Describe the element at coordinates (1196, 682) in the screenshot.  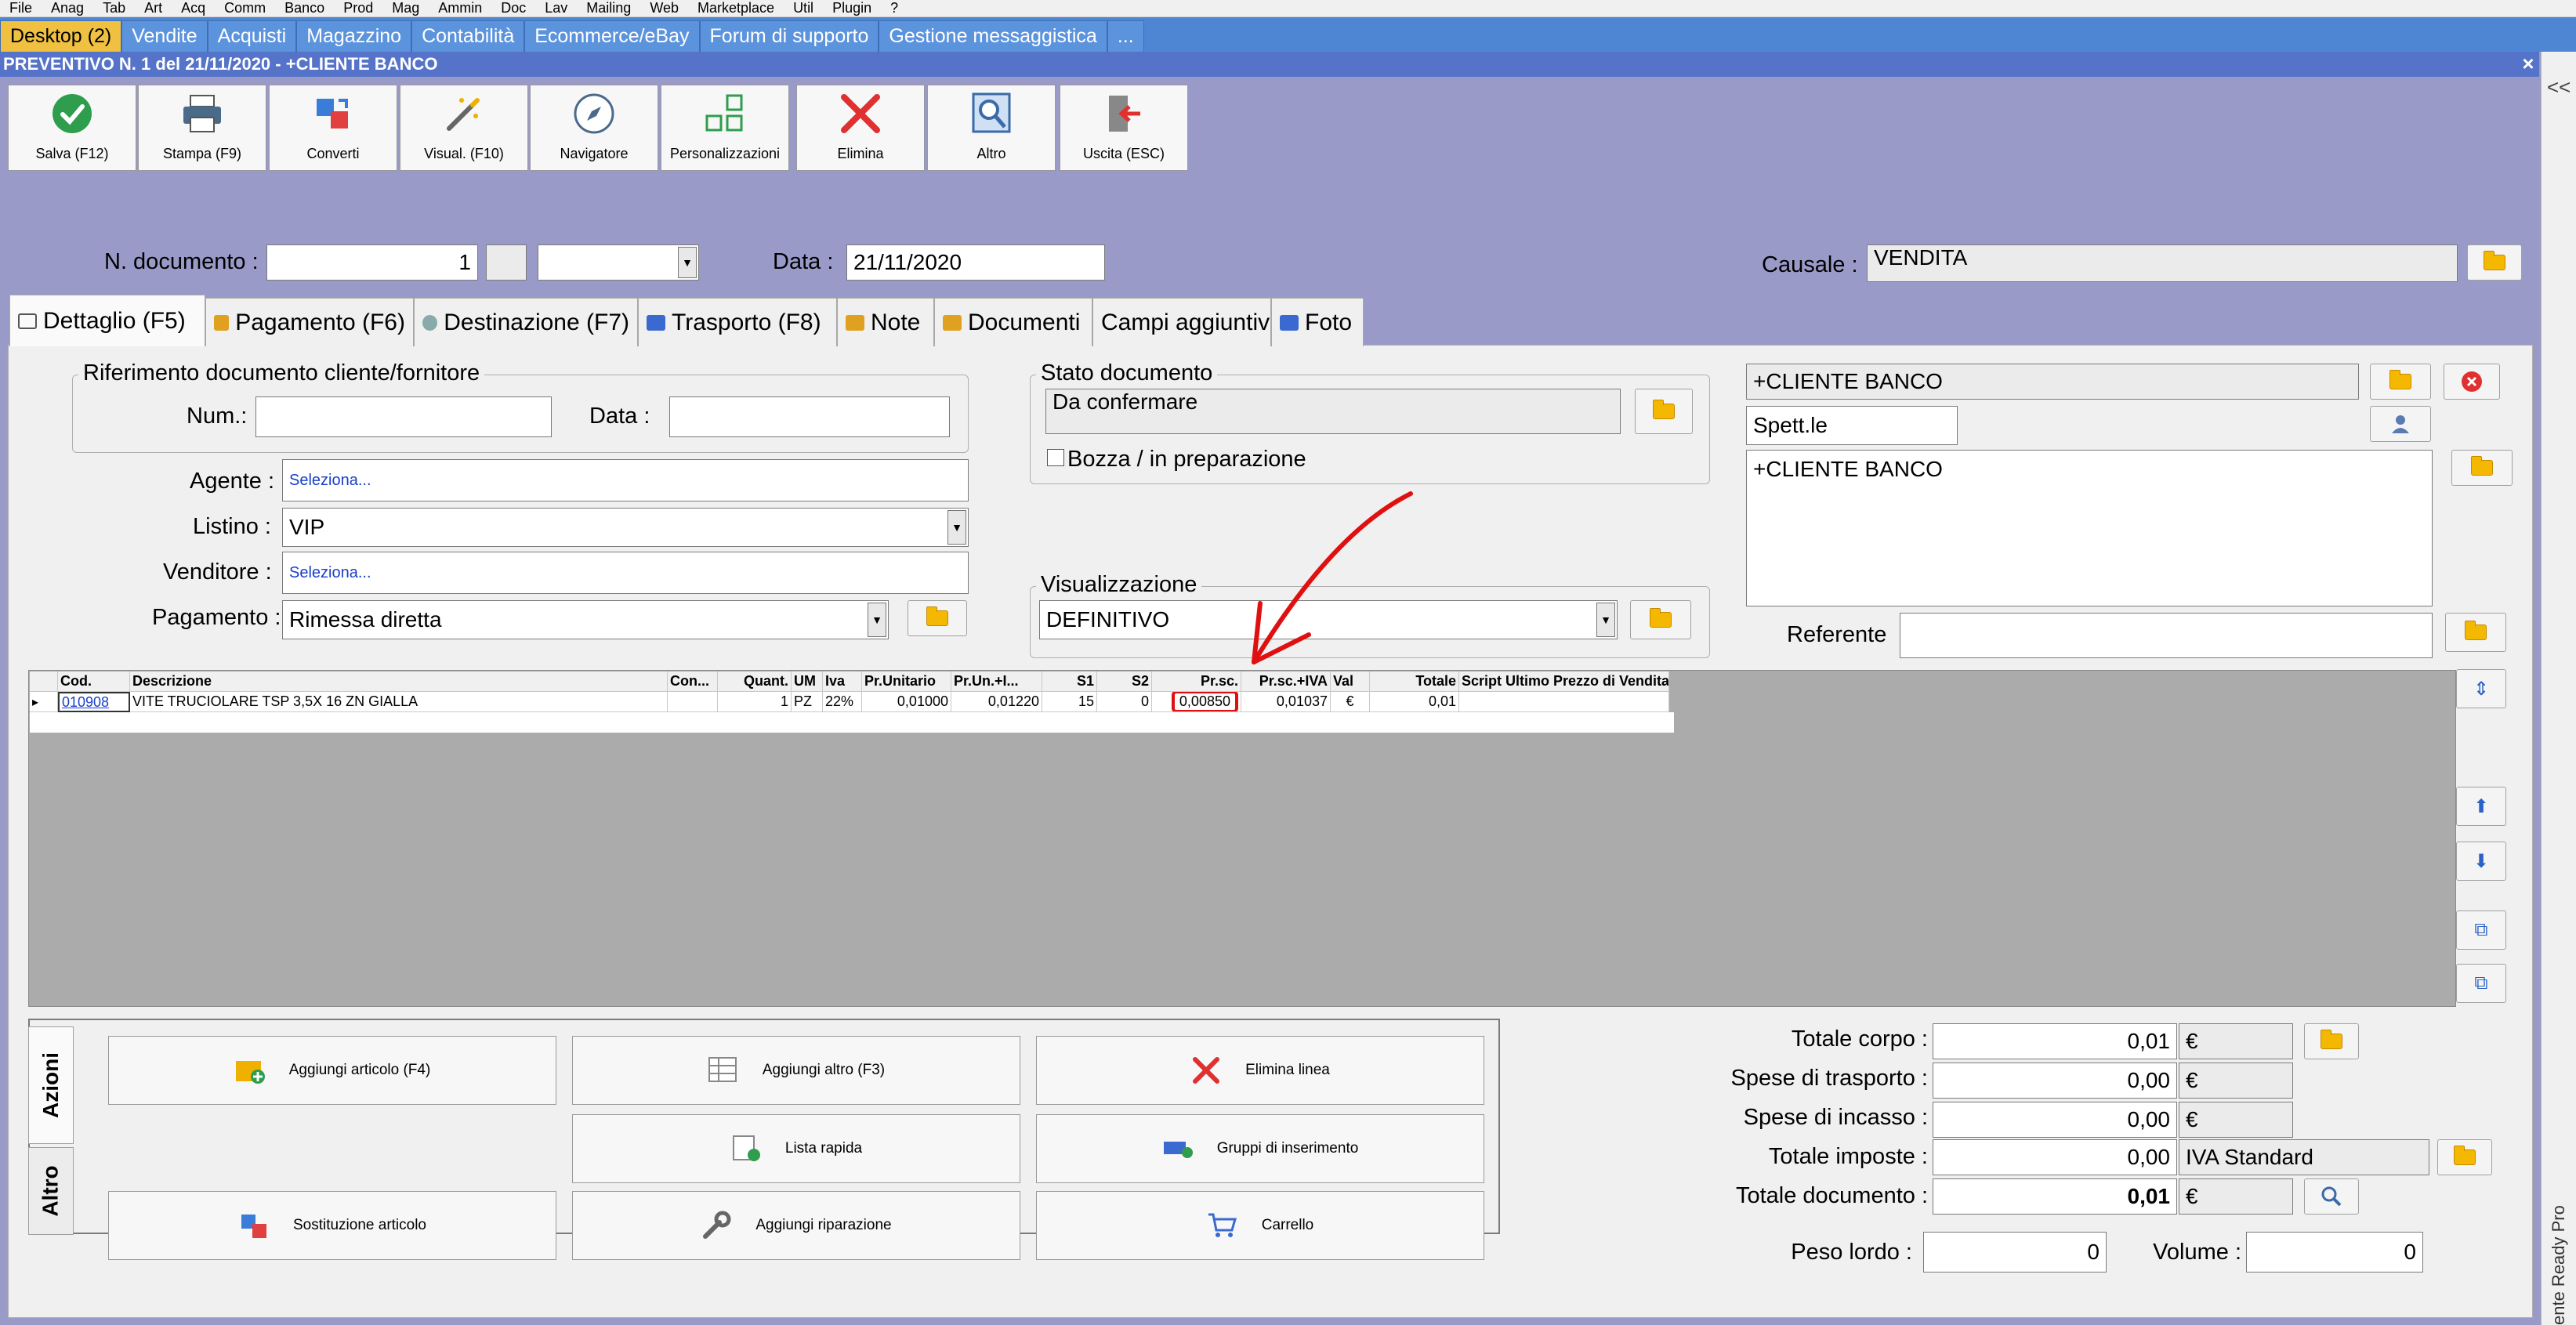
I see `col-pr-sc: Pr.sc.` at that location.